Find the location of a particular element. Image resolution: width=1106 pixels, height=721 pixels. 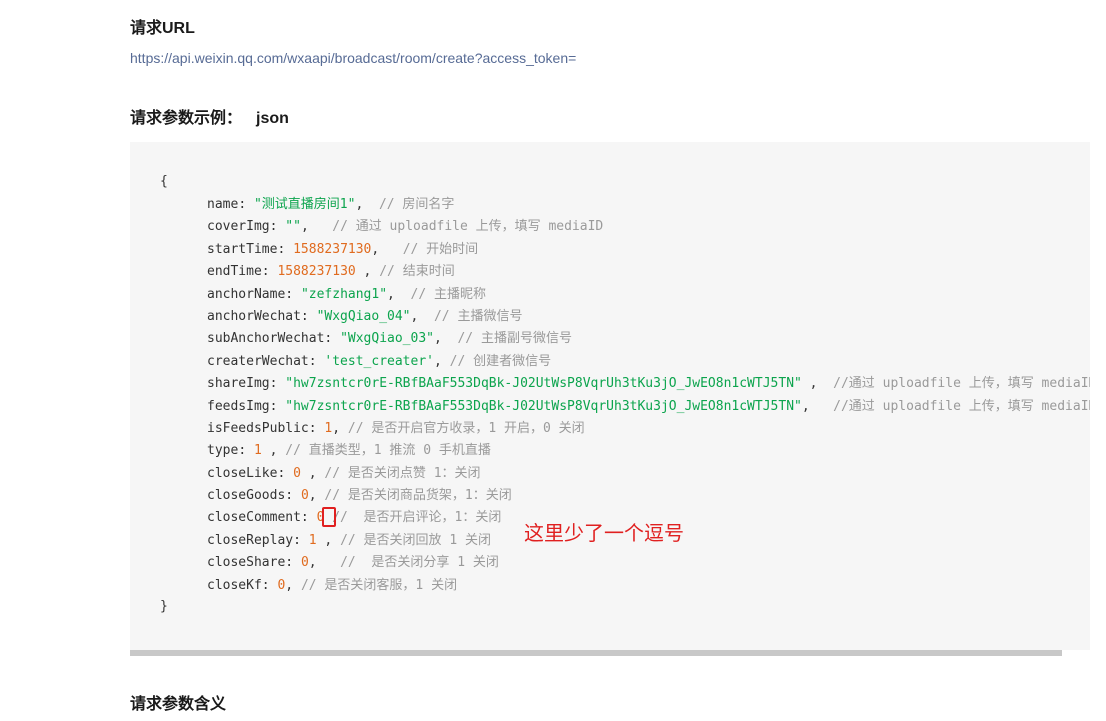

code-key: anchorWechat is located at coordinates (254, 316).